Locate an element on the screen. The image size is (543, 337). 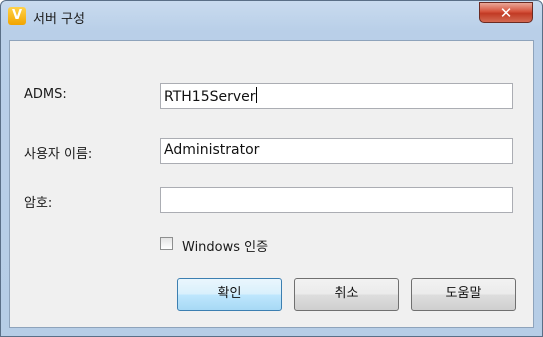
cancel-button: 취소 is located at coordinates (346, 294).